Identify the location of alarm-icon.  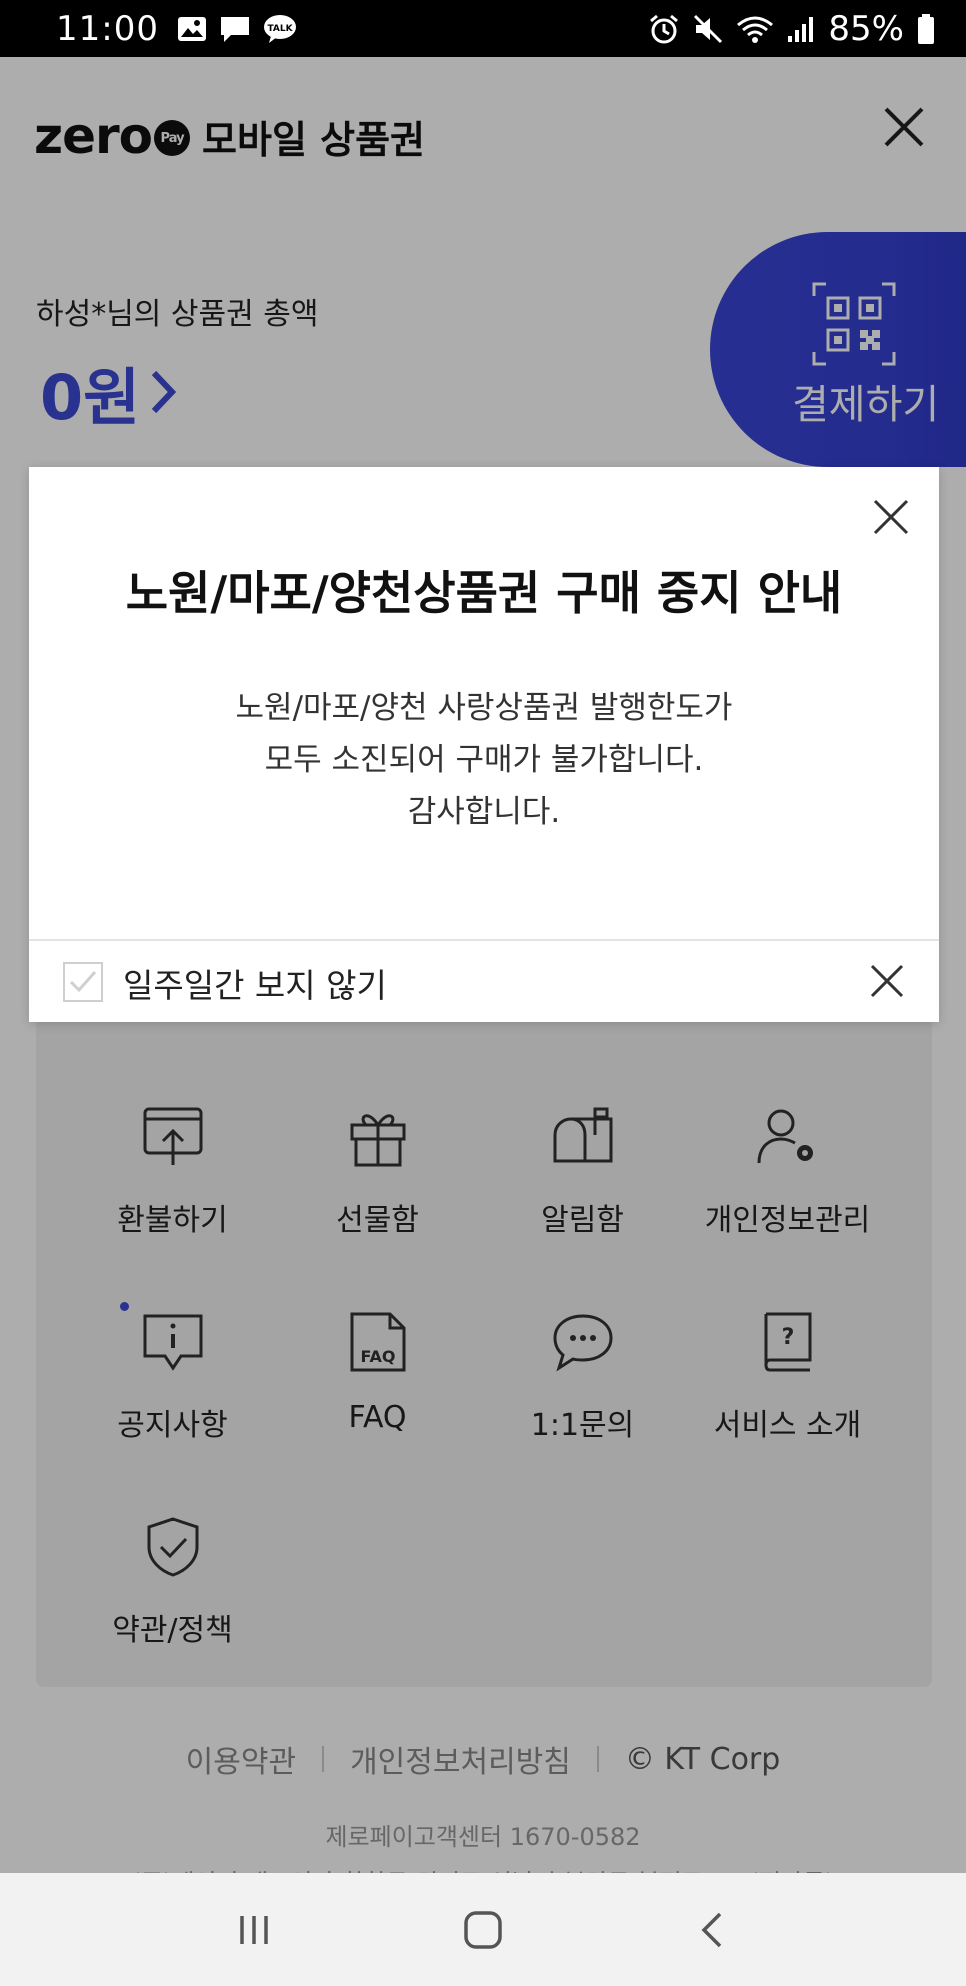
(664, 28).